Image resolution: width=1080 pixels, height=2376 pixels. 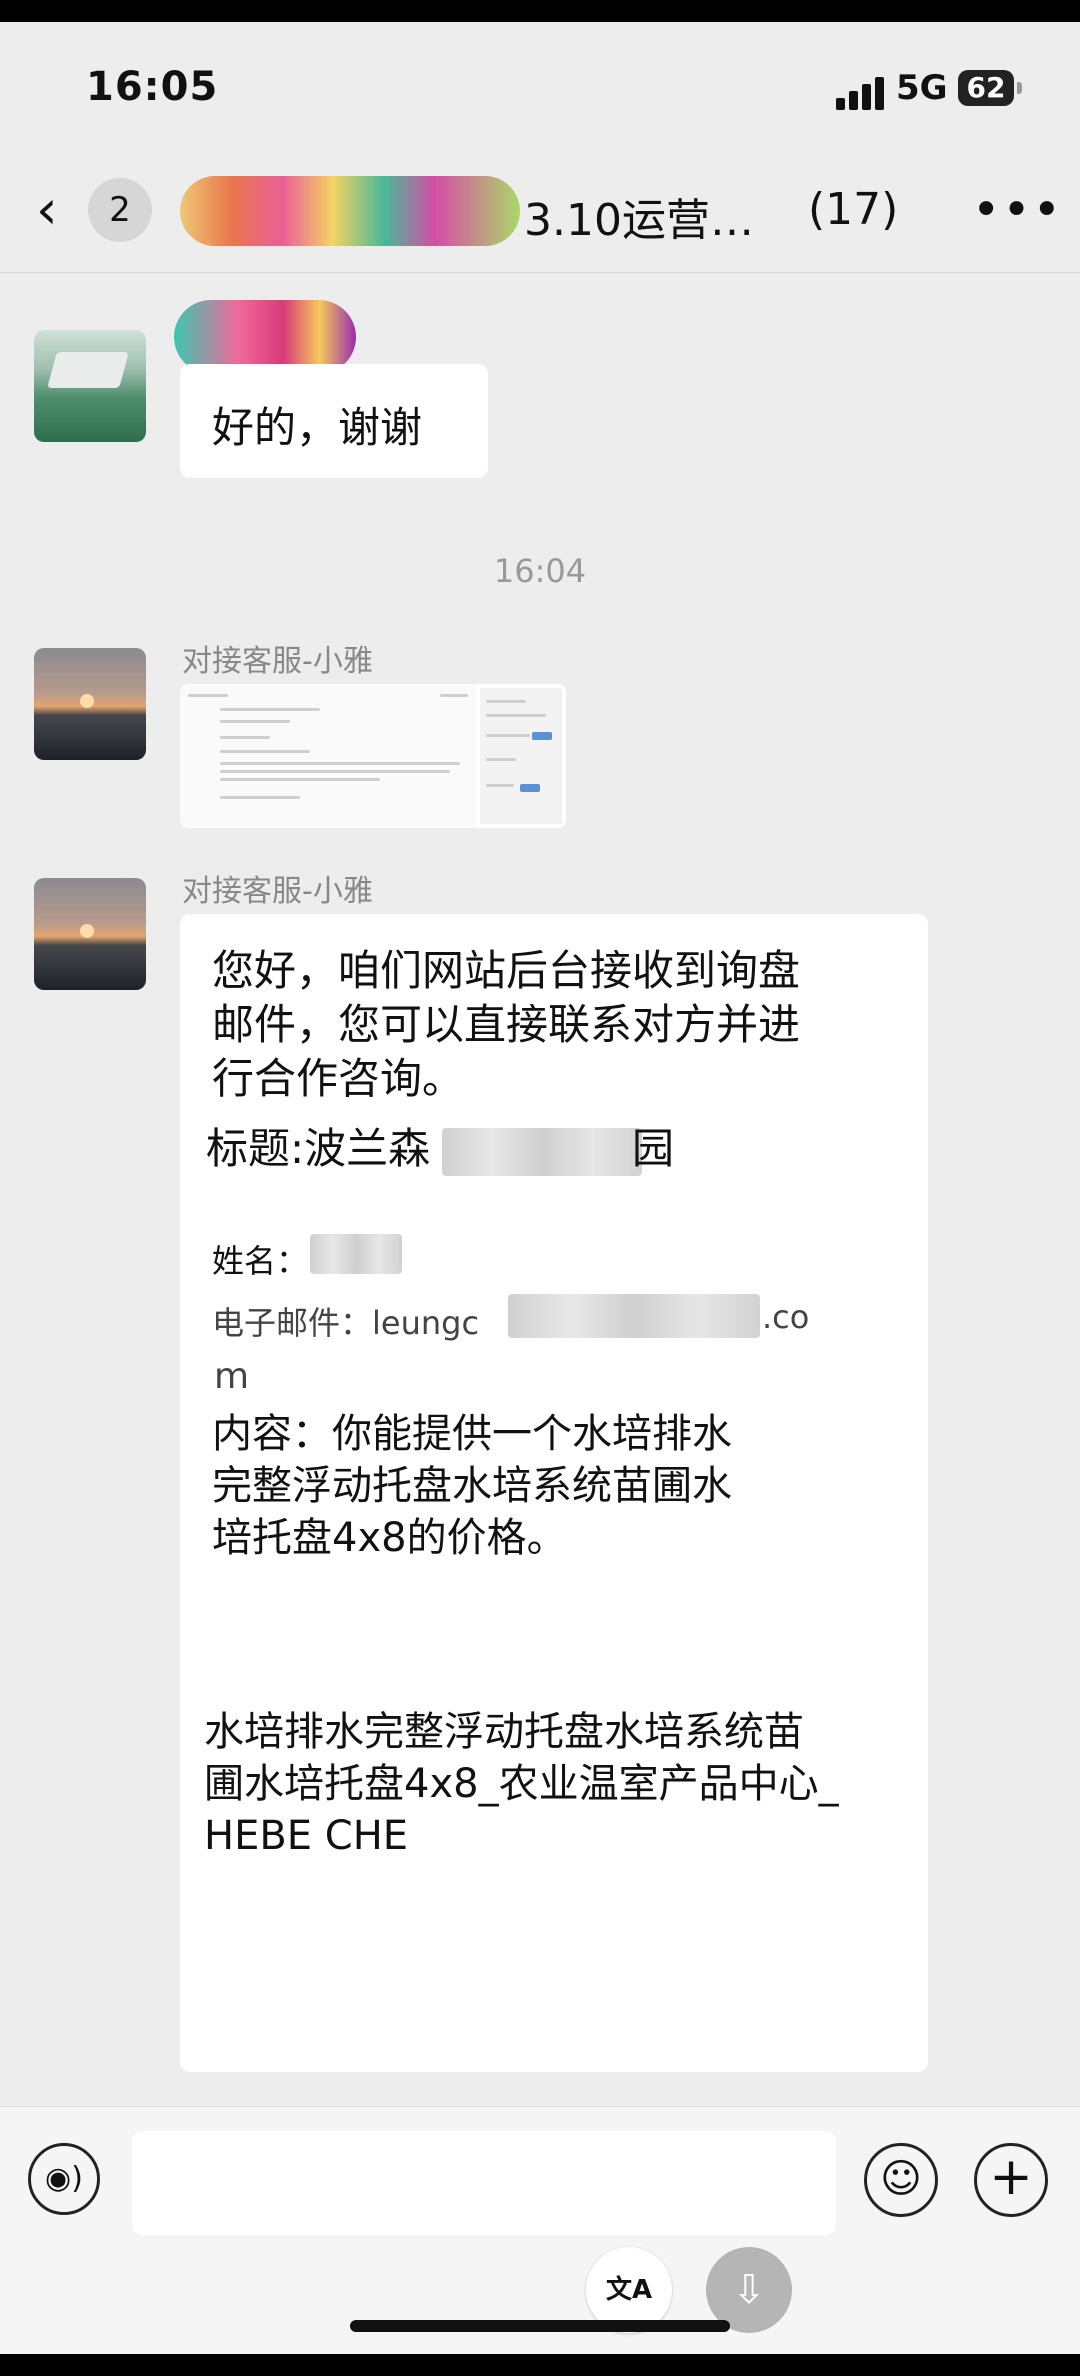 I want to click on product-line: 水培排水完整浮动托盘水培系统苗, so click(x=504, y=1732).